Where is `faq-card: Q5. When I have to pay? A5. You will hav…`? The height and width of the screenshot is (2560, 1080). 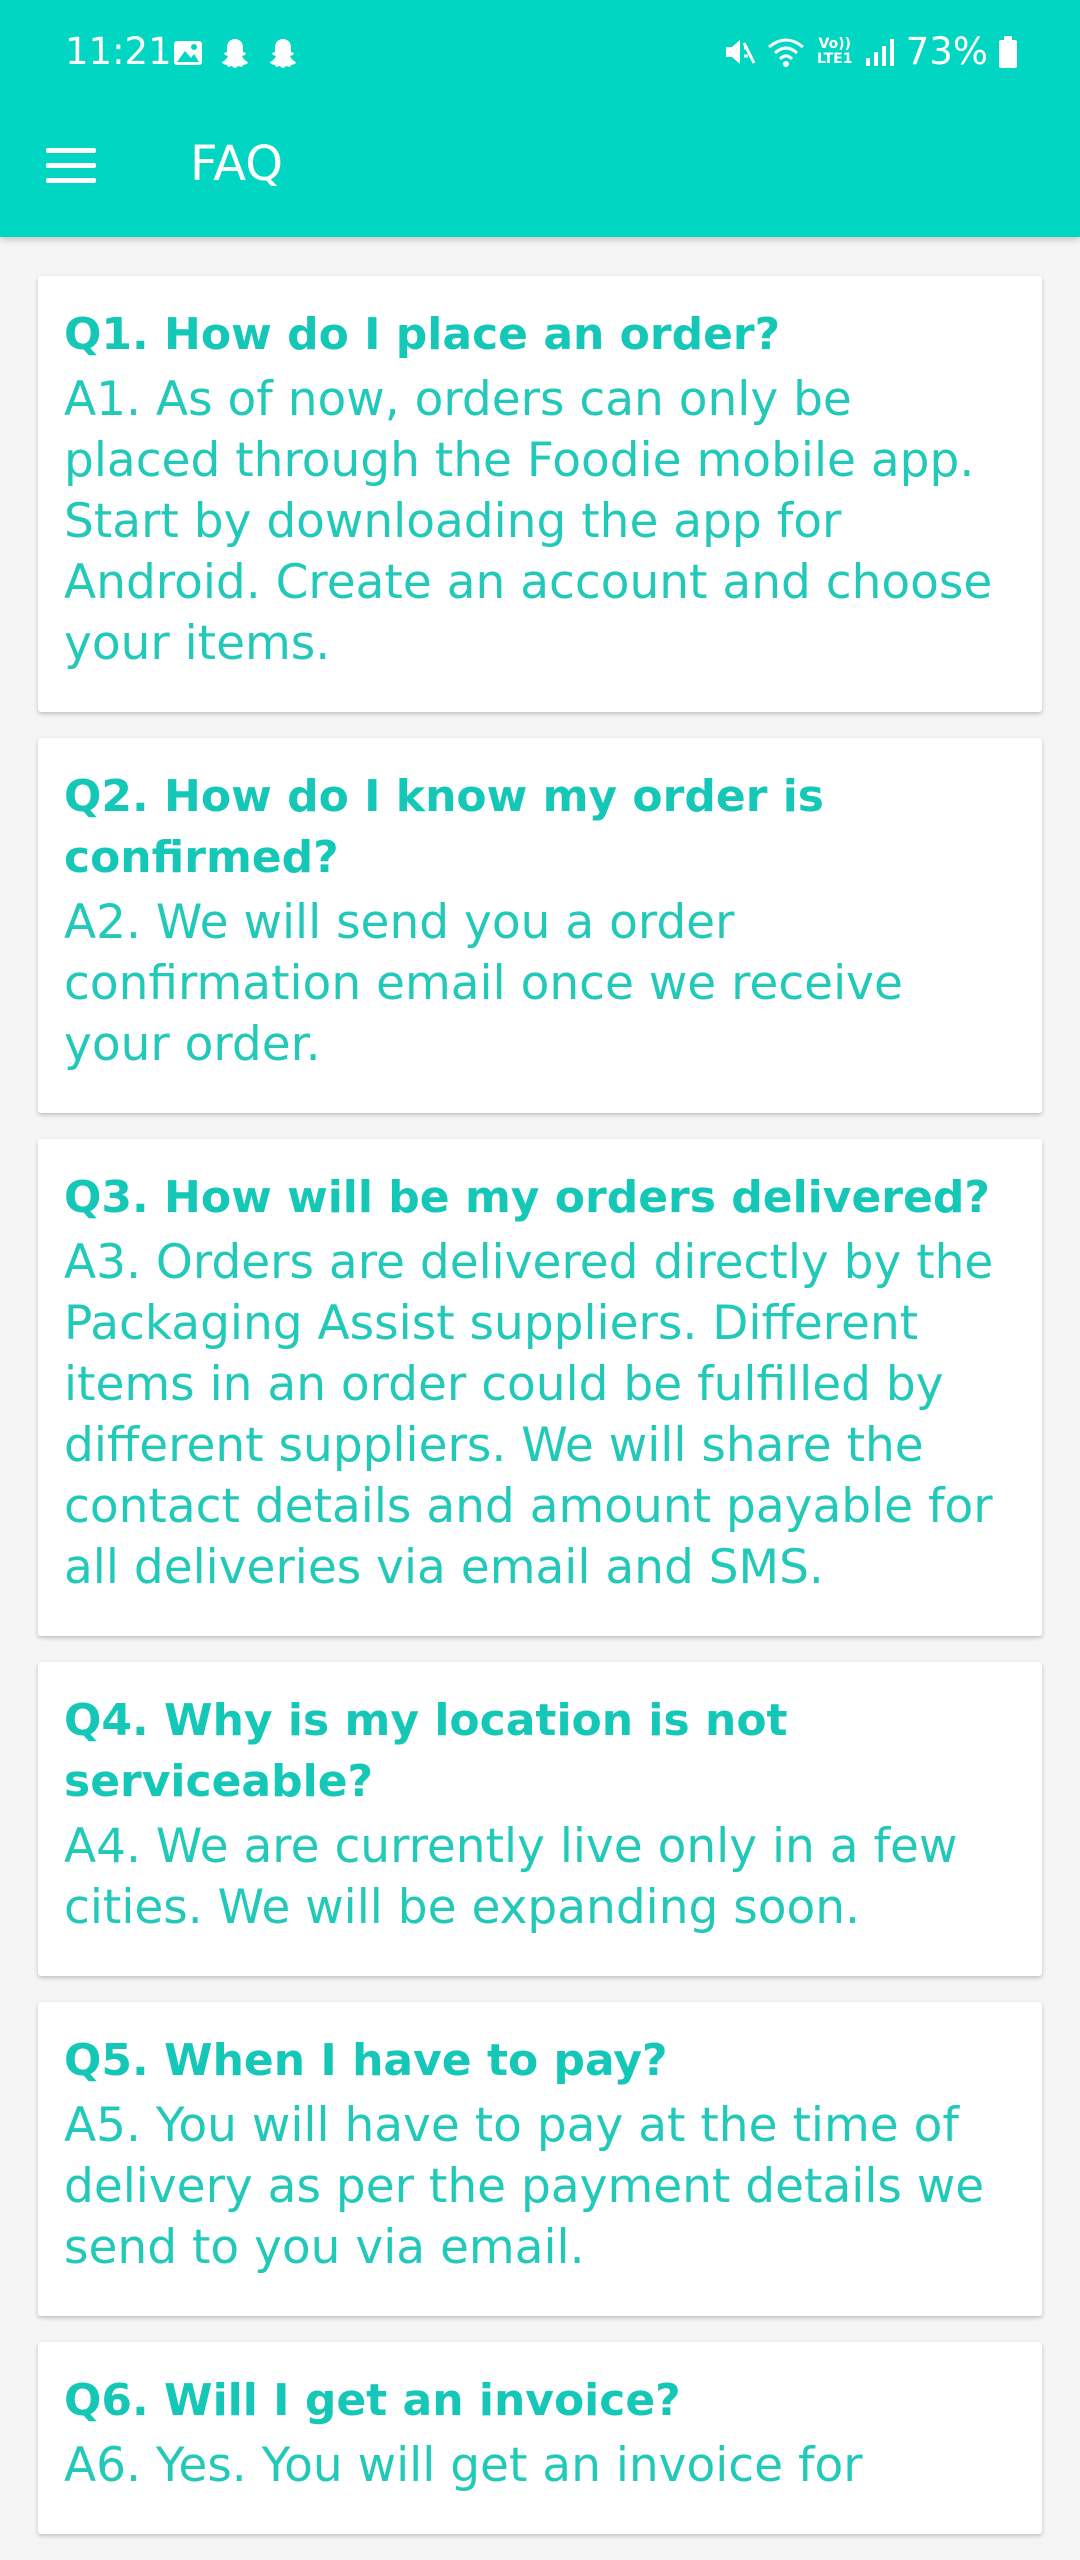
faq-card: Q5. When I have to pay? A5. You will hav… is located at coordinates (540, 2159).